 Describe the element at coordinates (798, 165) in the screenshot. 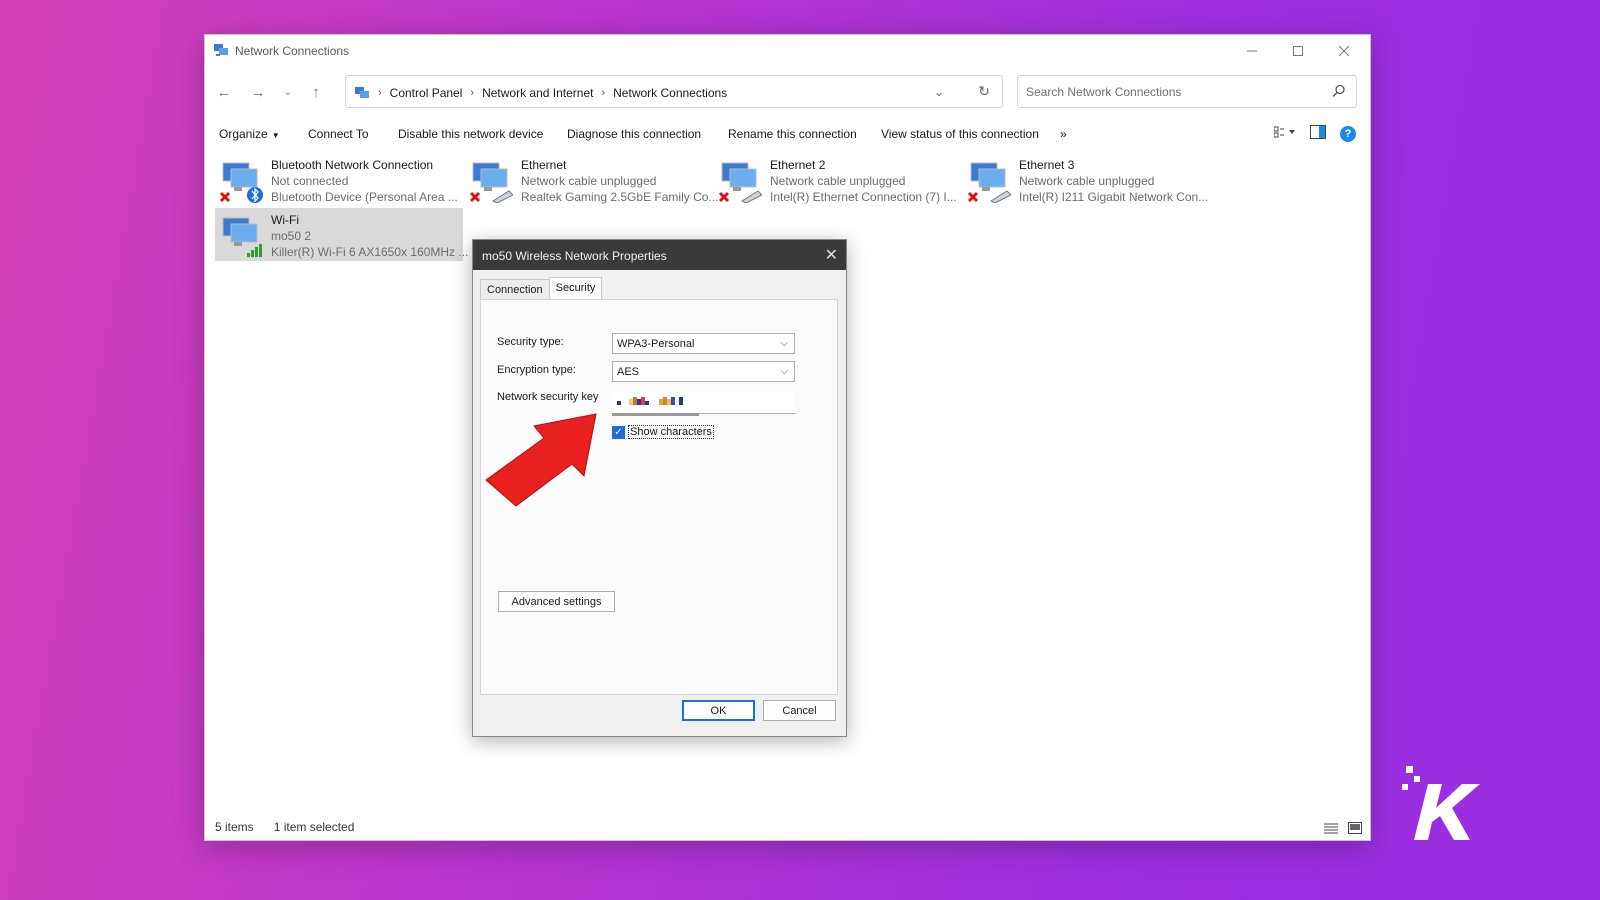

I see `connection-name: Ethernet 2` at that location.